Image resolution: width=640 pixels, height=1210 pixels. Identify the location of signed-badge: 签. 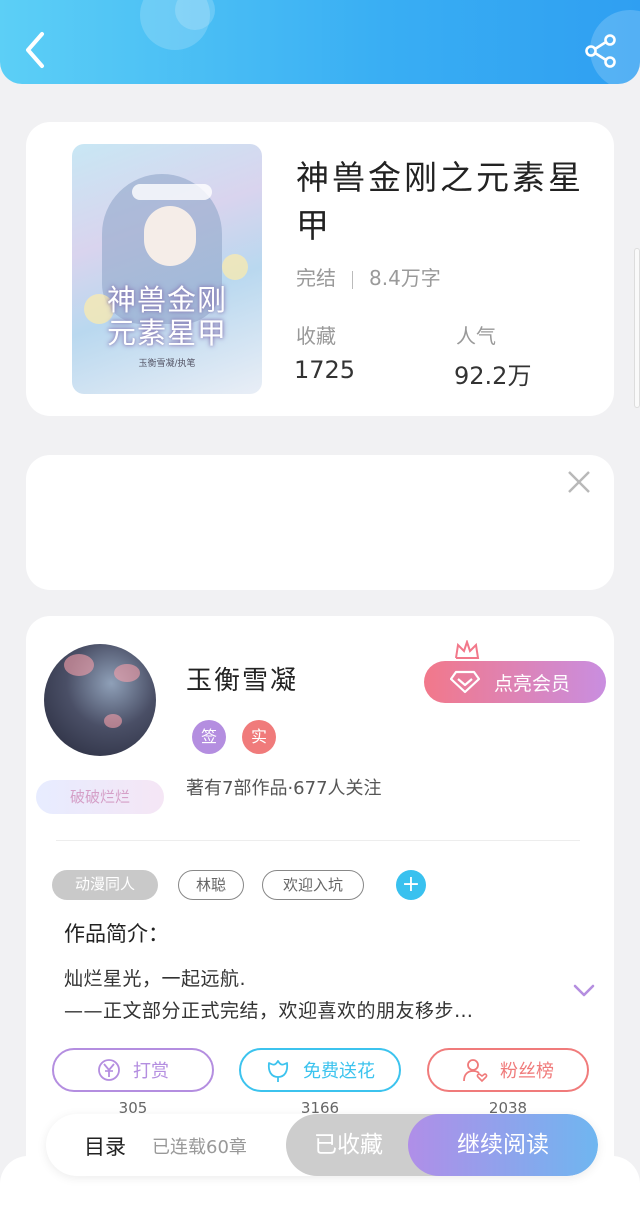
(209, 737).